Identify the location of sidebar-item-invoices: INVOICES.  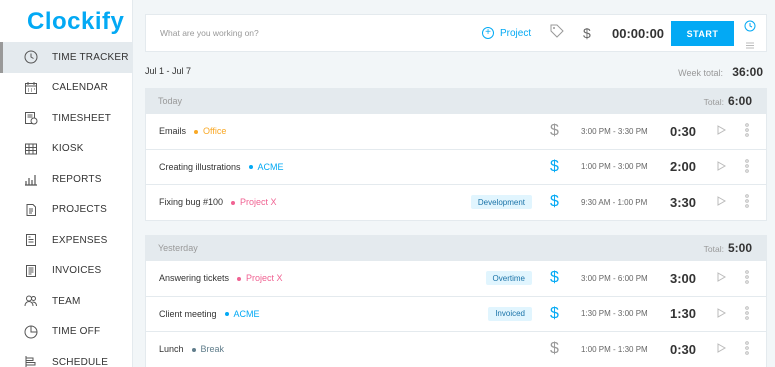
(66, 271).